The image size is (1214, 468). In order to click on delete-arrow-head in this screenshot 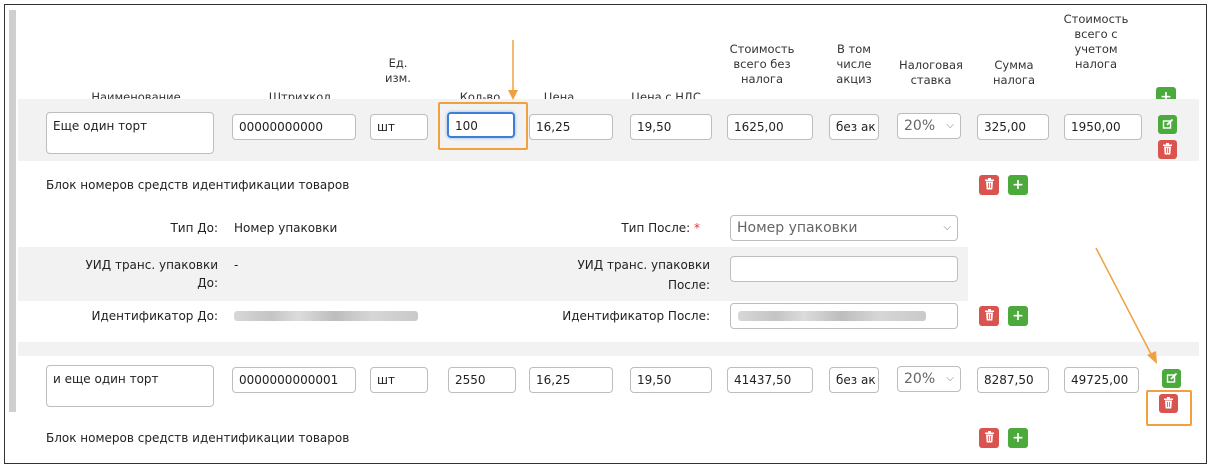, I will do `click(1152, 357)`.